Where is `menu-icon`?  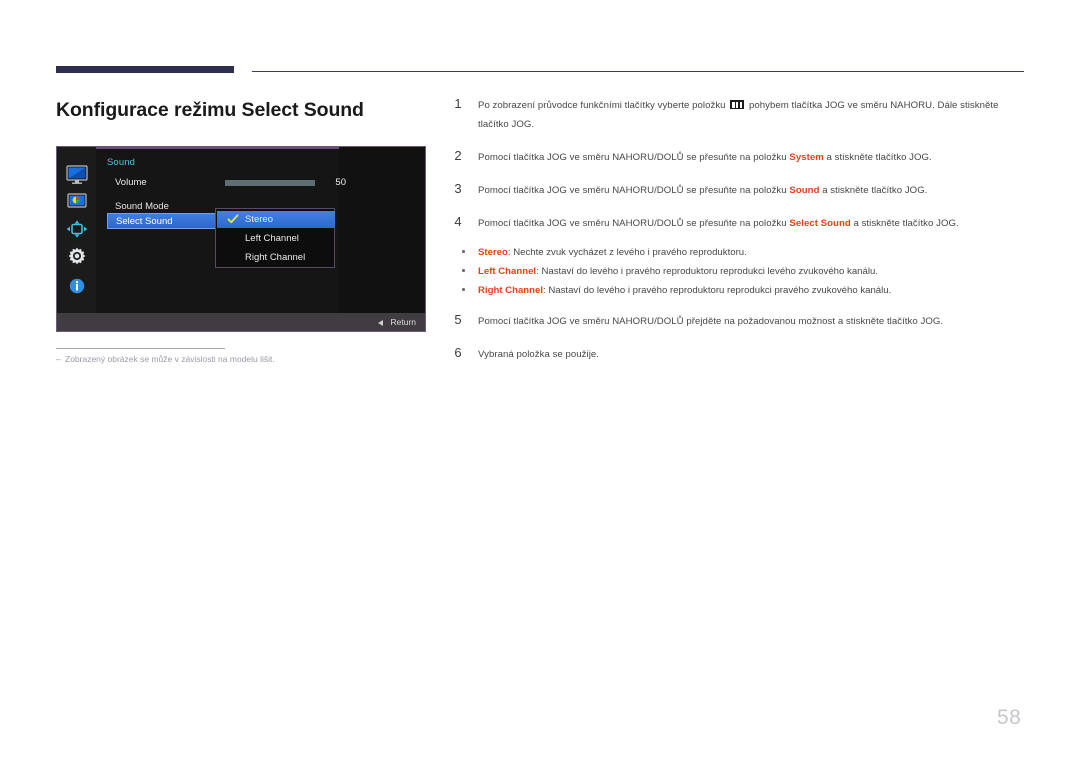 menu-icon is located at coordinates (737, 104).